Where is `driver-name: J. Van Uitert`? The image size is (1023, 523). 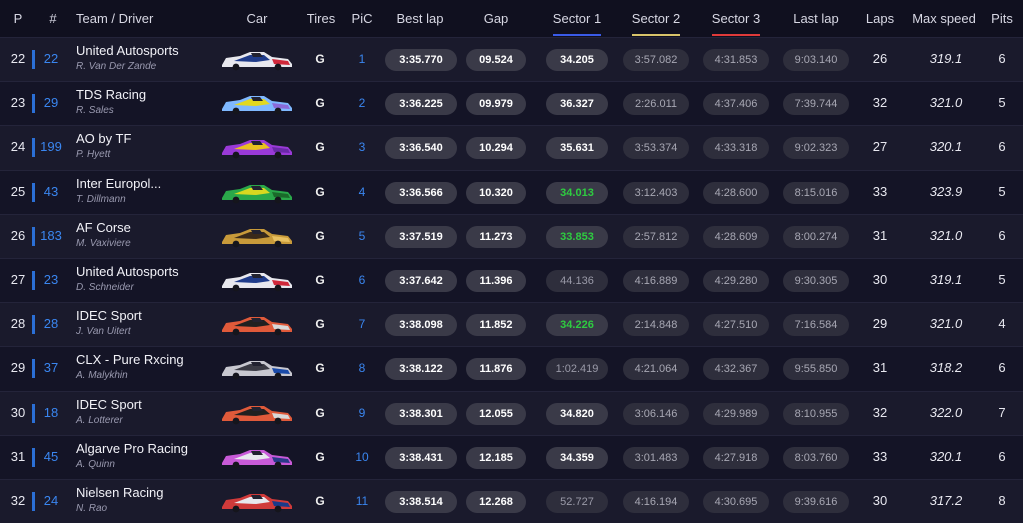
driver-name: J. Van Uitert is located at coordinates (103, 332).